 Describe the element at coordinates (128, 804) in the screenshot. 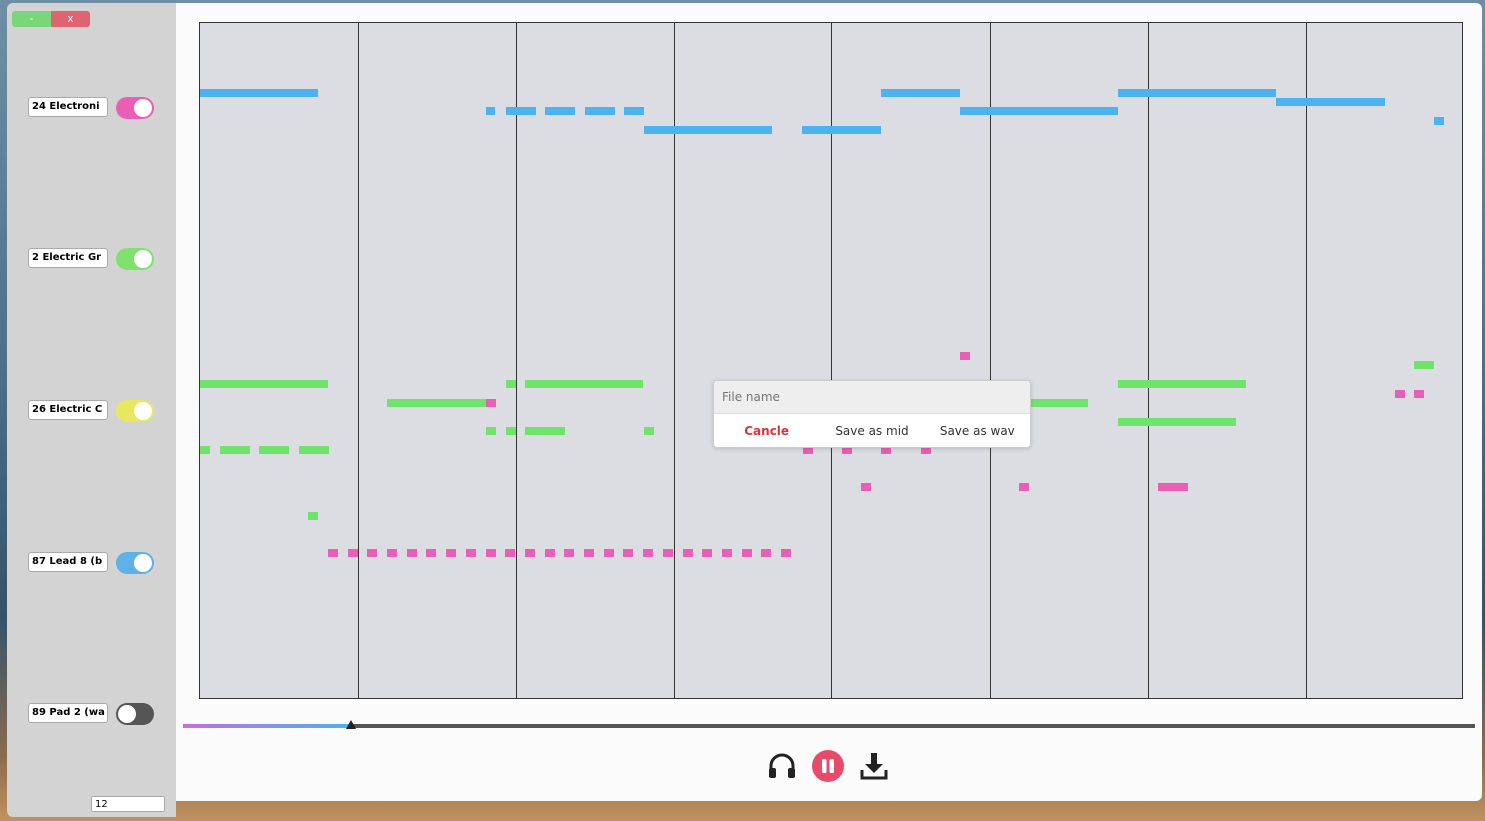

I see `tempo-input` at that location.